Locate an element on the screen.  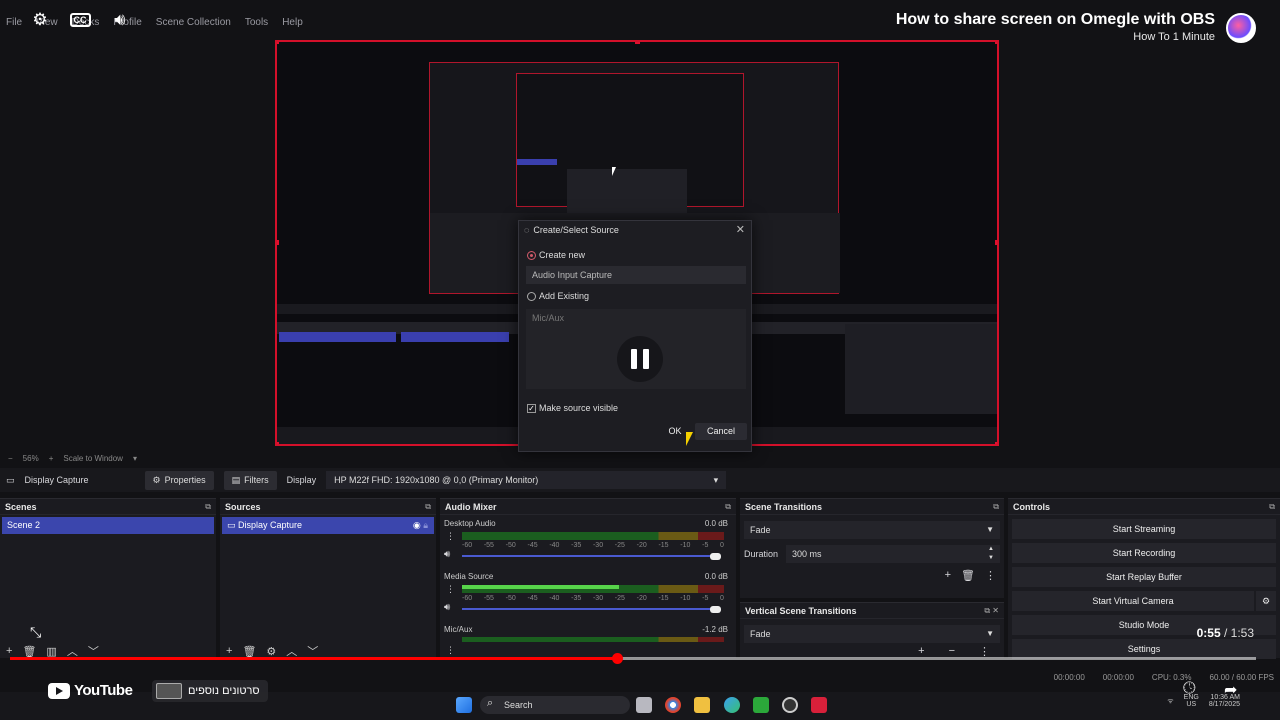
more-videos-button: סרטונים נוספים is located at coordinates (210, 691).